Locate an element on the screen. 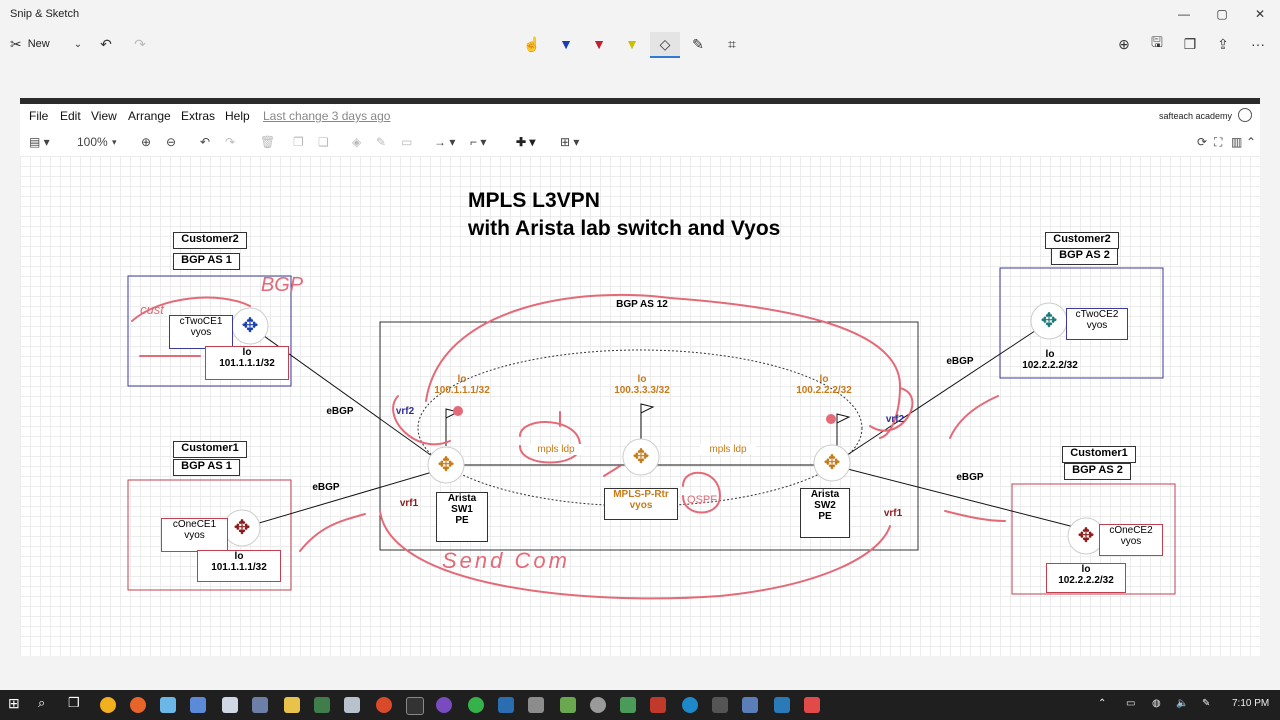 This screenshot has height=720, width=1280. insert-icon: ✚ ▾ is located at coordinates (525, 142).